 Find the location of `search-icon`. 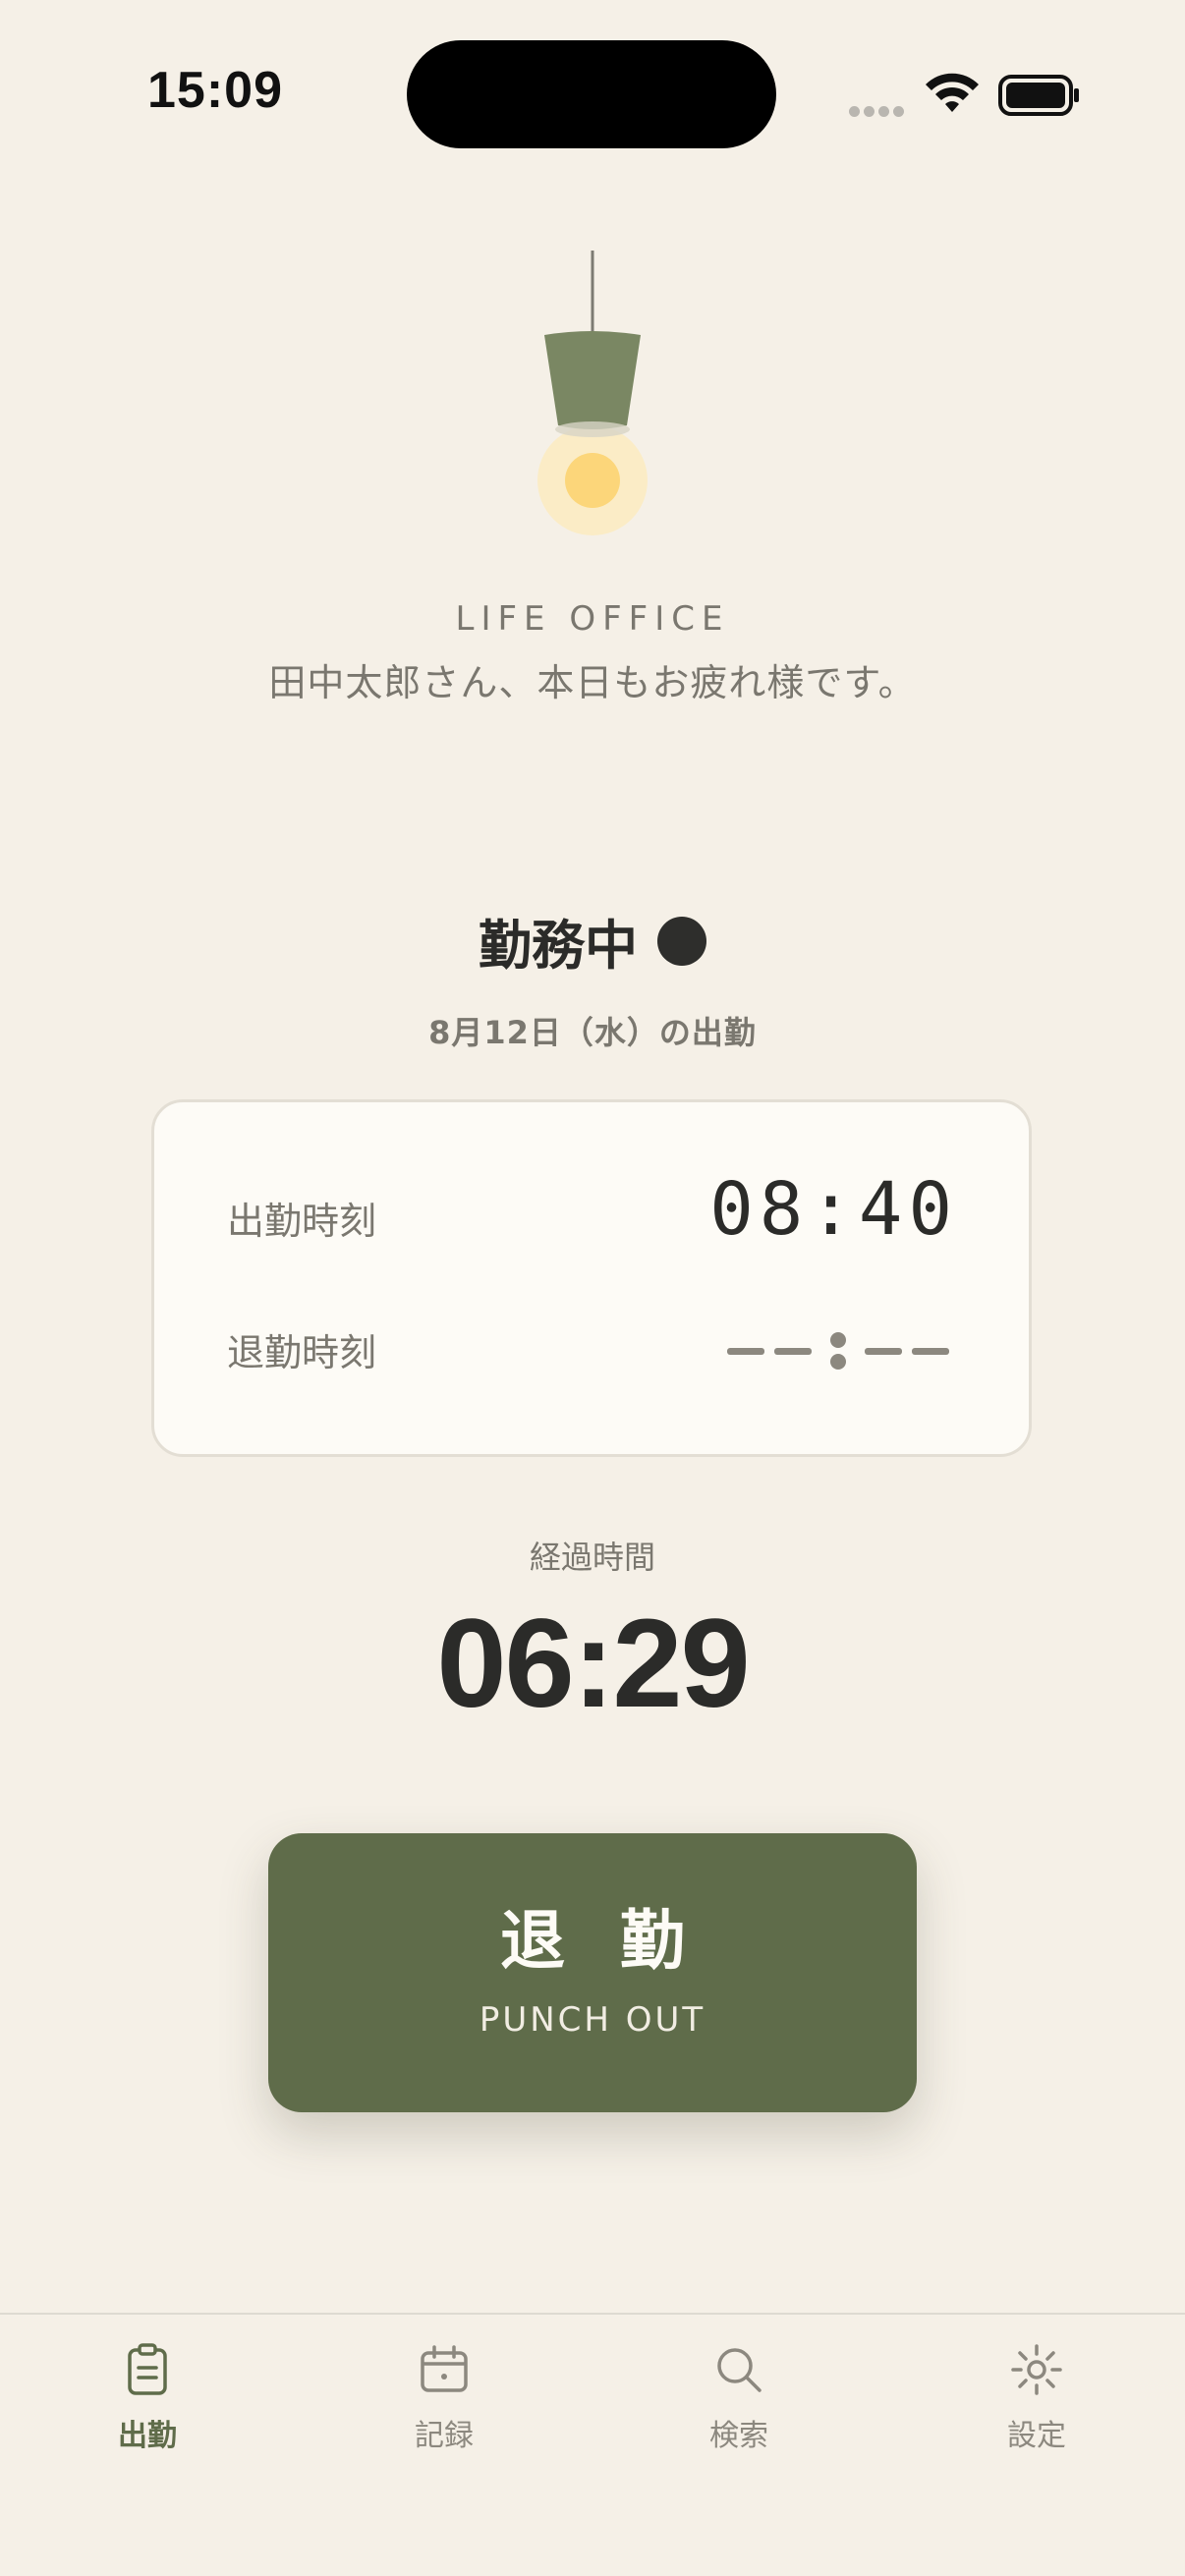

search-icon is located at coordinates (740, 2370).